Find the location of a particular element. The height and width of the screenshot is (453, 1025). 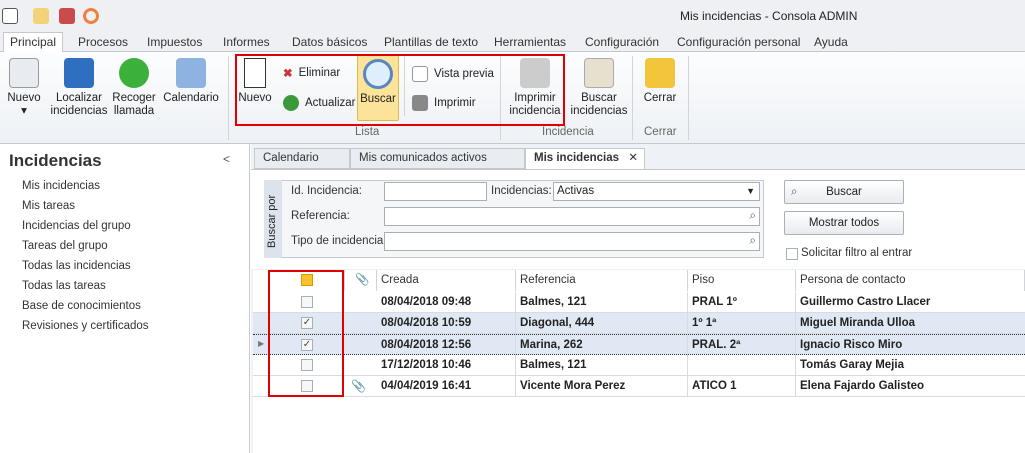

sidebar-item-revisiones: Revisiones y certificados is located at coordinates (85, 326).